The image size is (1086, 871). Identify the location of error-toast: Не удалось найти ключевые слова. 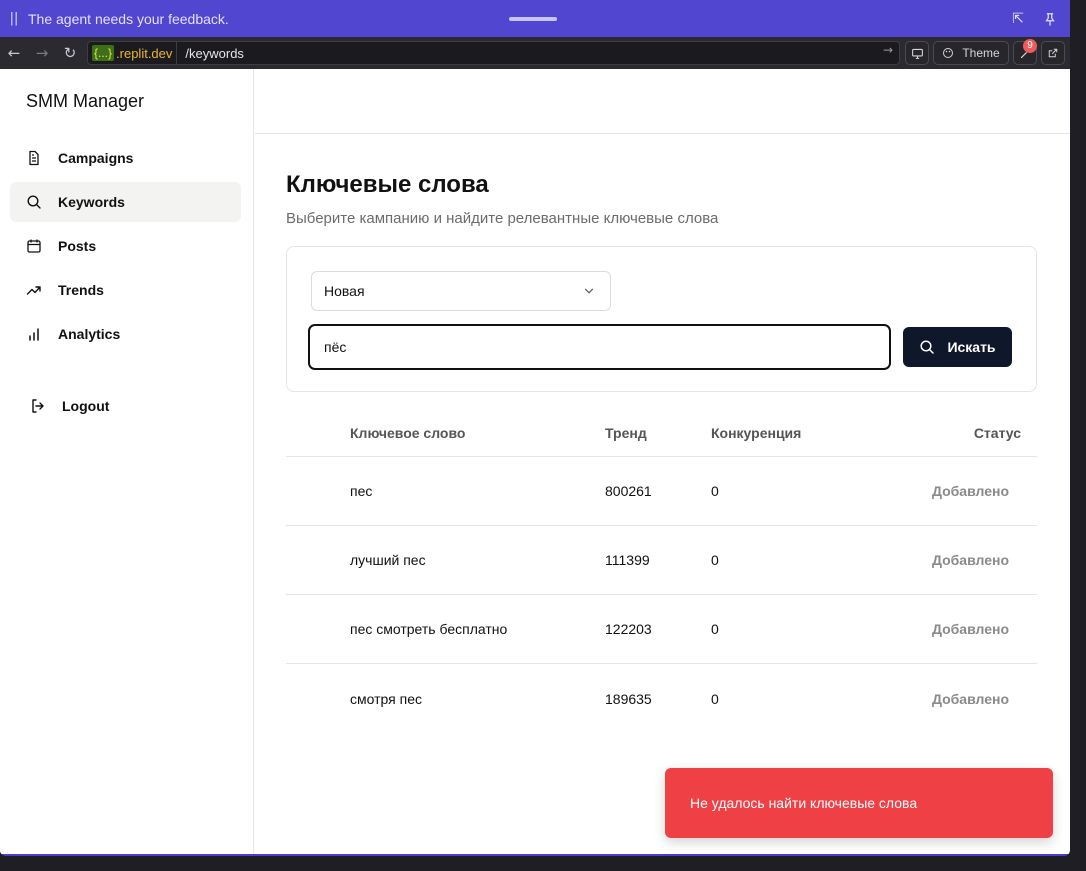
(859, 803).